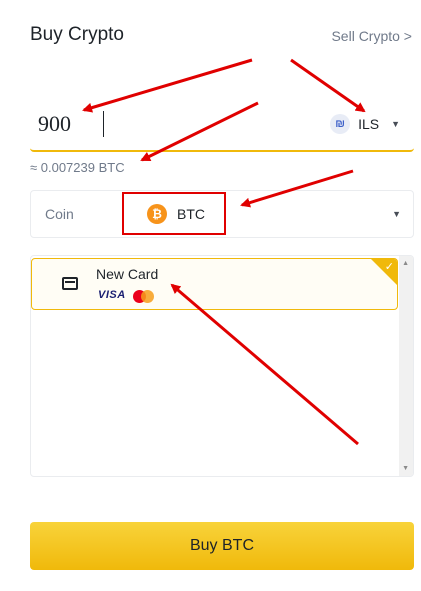  I want to click on card-icon, so click(70, 283).